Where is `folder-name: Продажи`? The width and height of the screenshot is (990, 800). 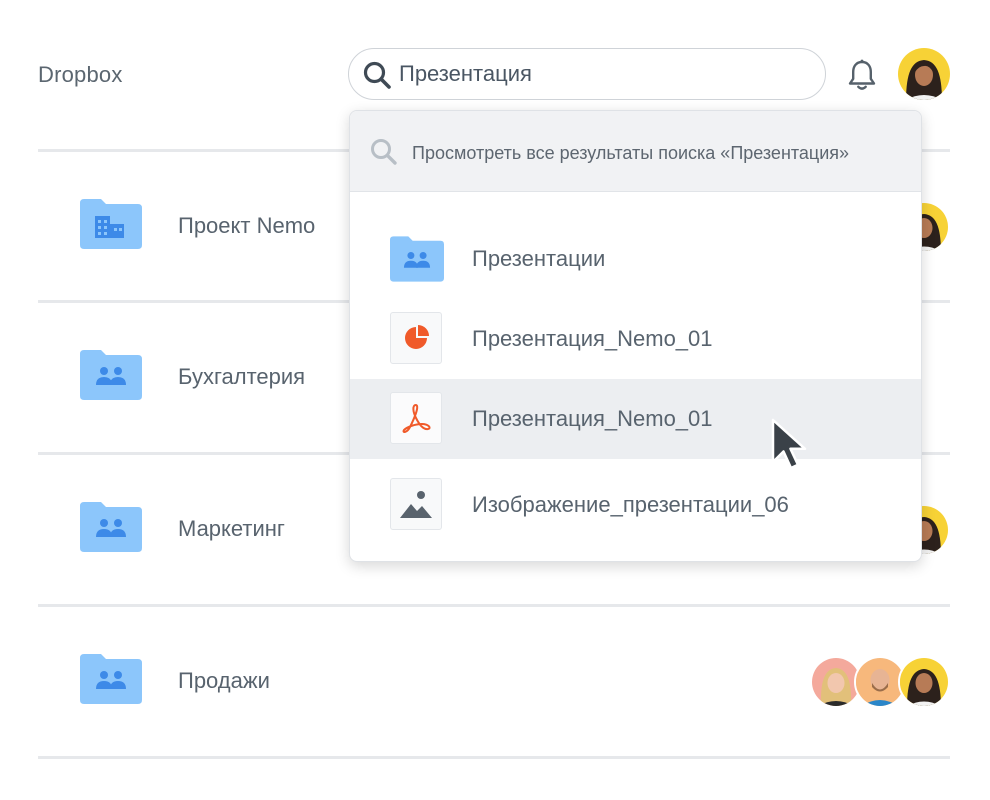
folder-name: Продажи is located at coordinates (224, 680).